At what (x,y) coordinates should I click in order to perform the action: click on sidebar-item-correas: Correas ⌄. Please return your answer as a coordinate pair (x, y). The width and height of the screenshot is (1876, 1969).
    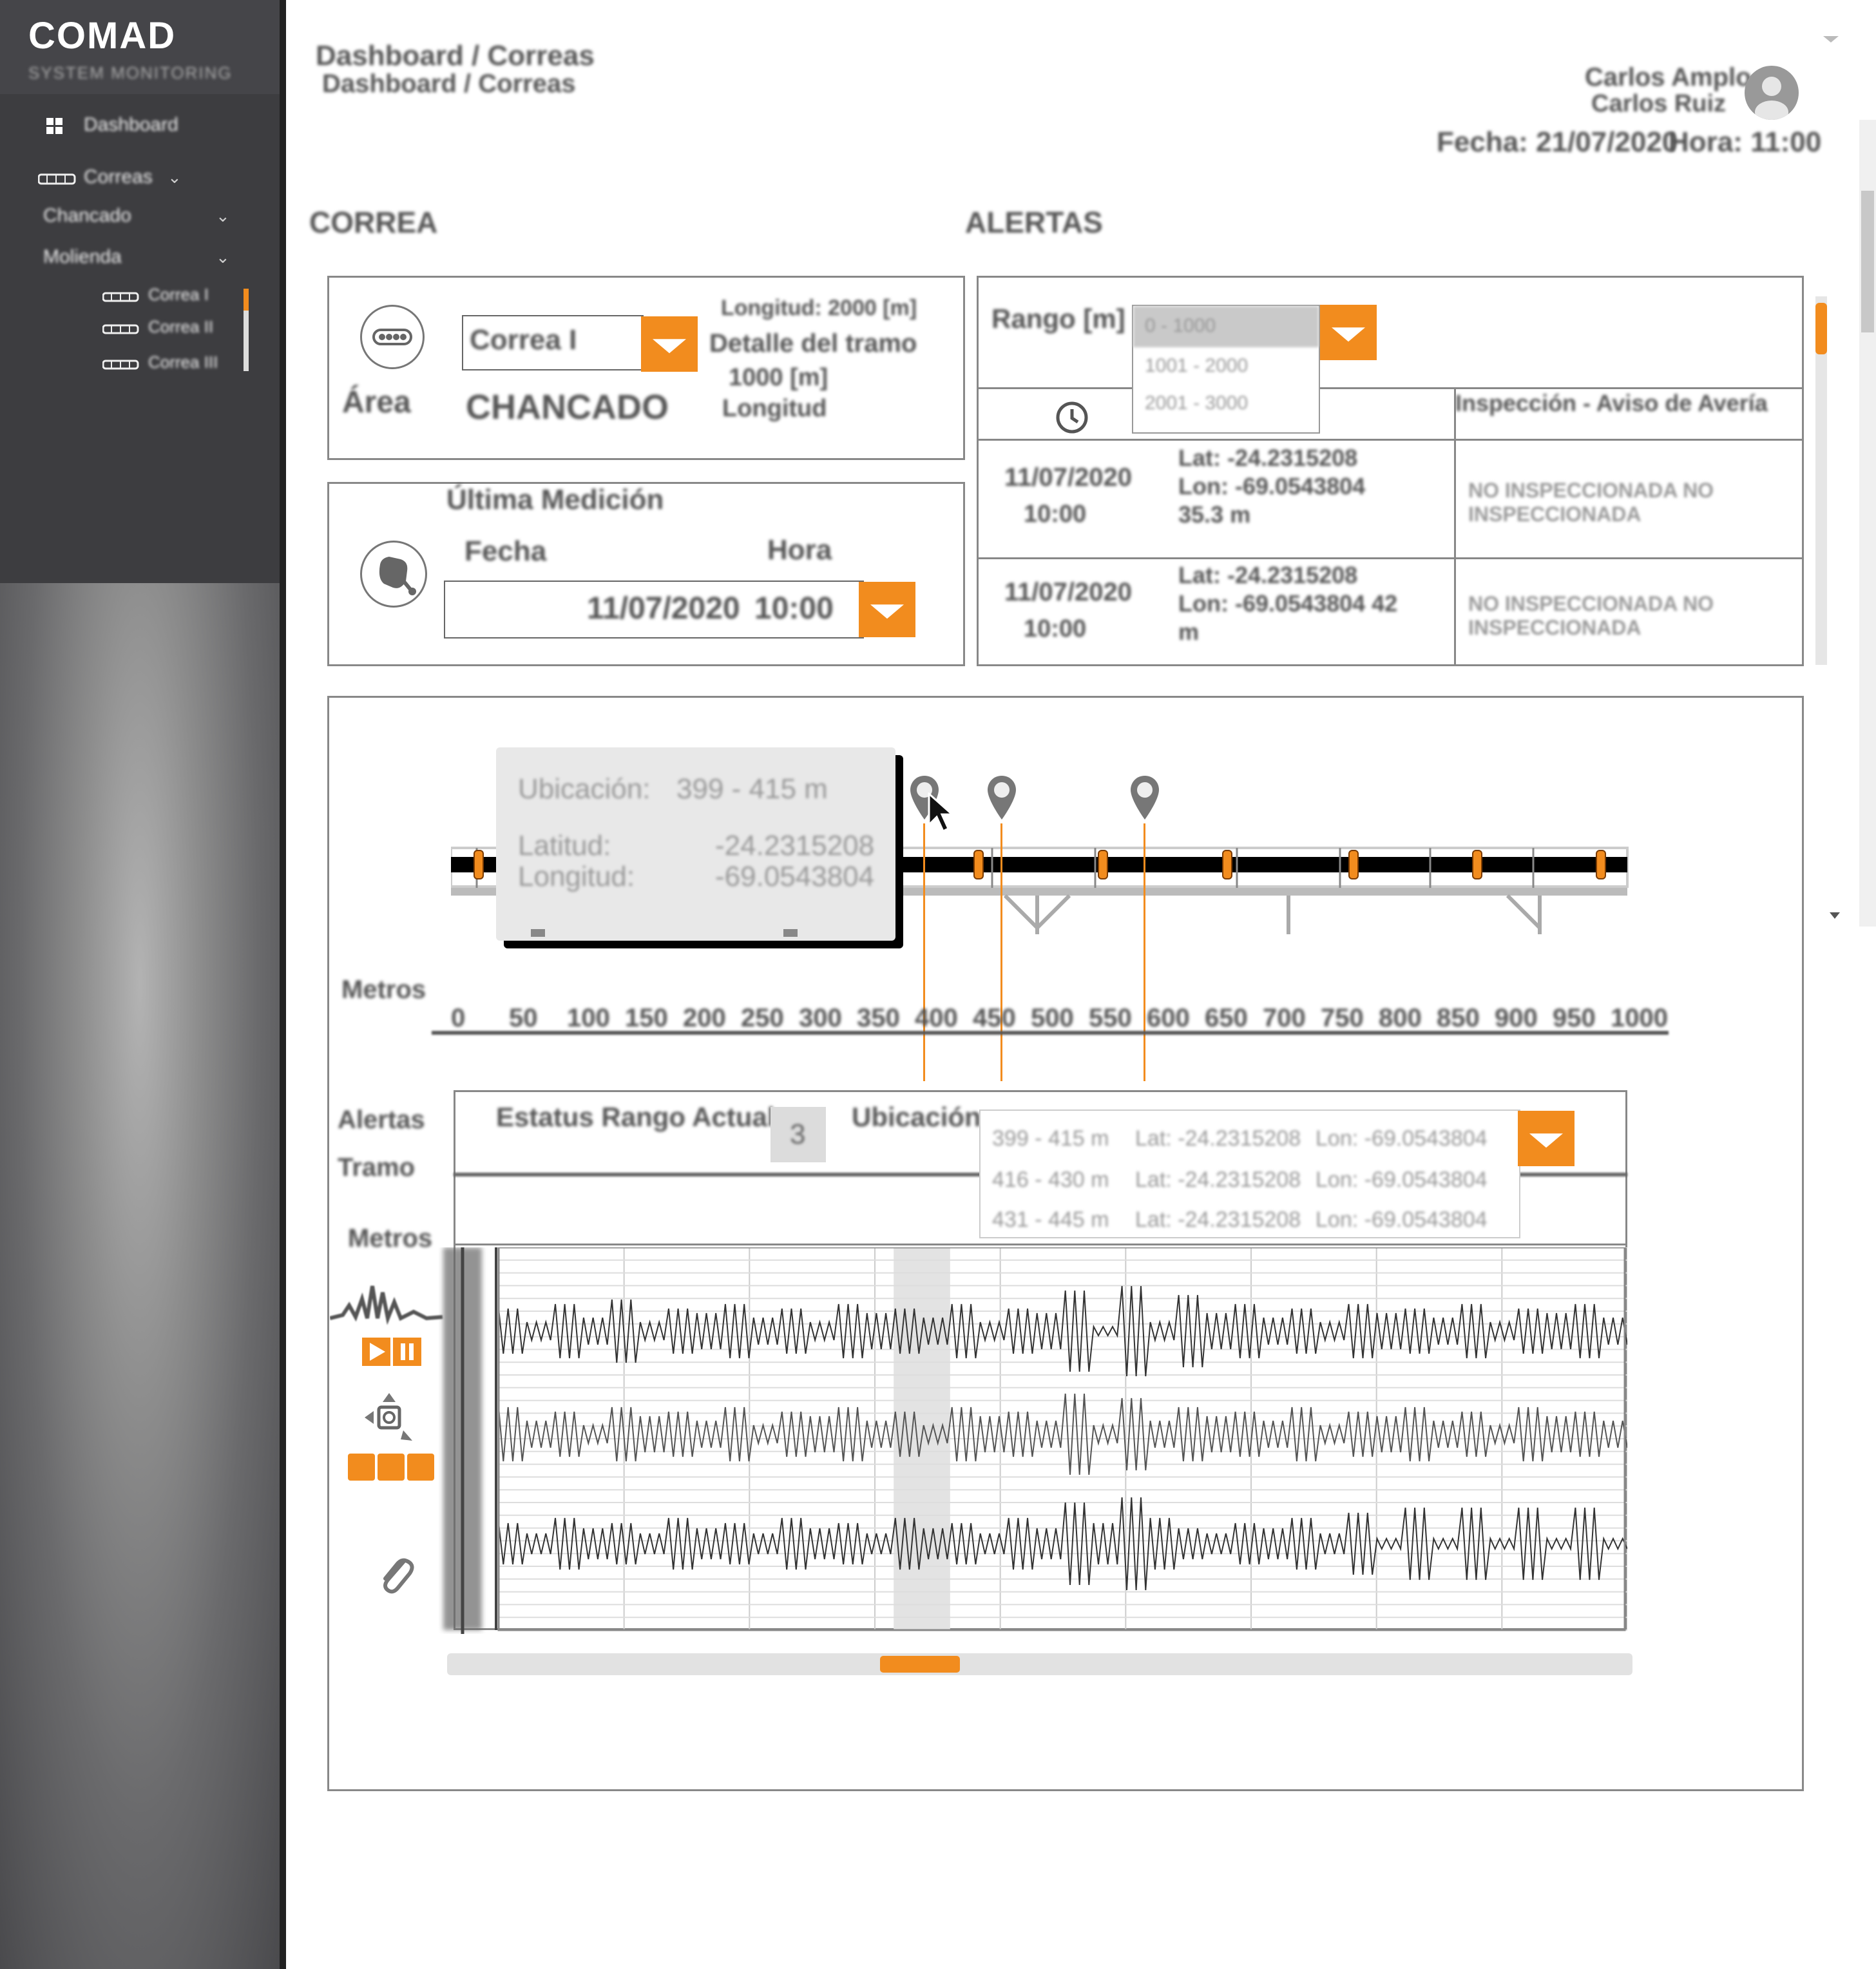
    Looking at the image, I should click on (138, 179).